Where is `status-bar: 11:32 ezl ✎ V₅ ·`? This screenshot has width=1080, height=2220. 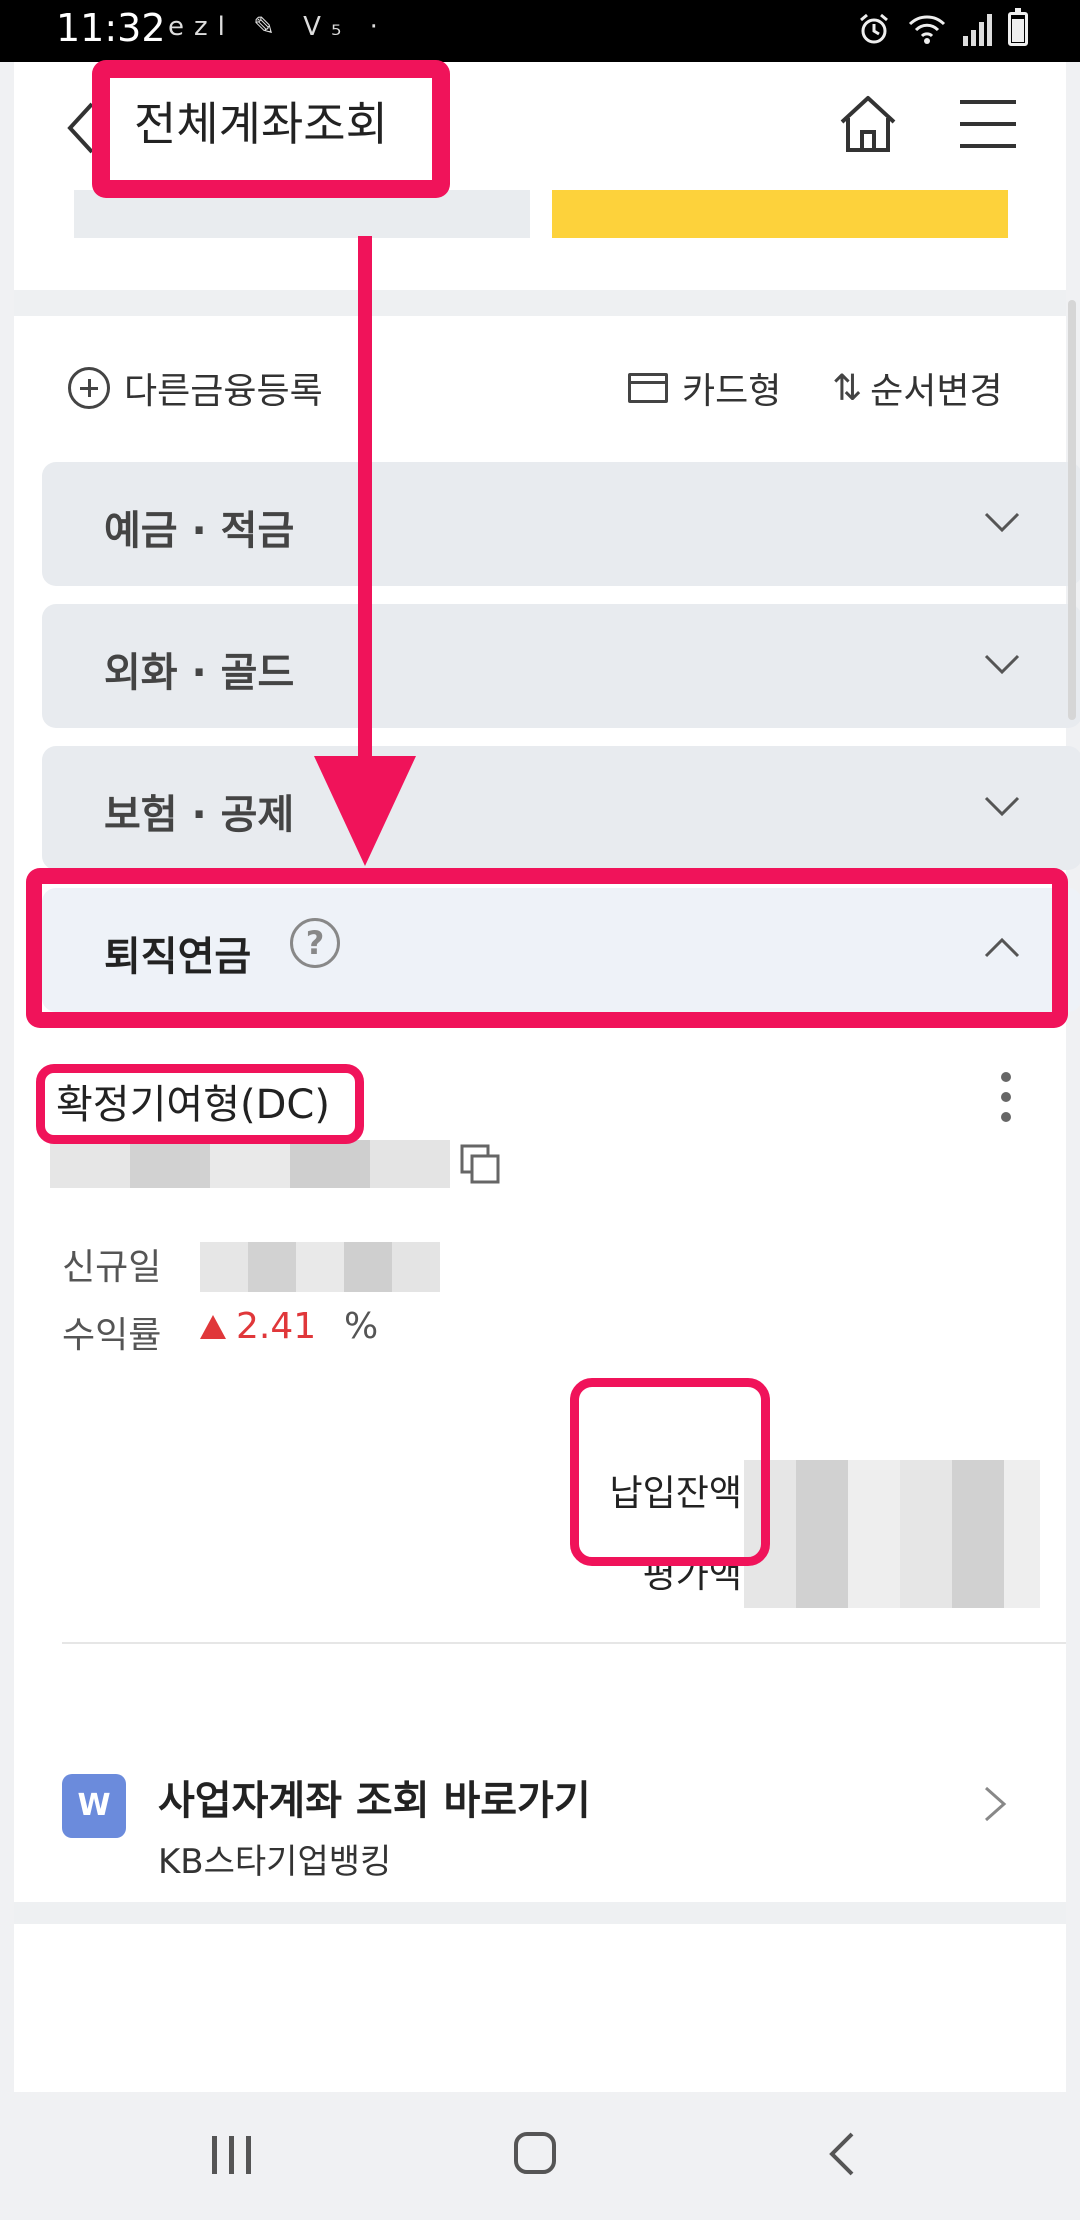
status-bar: 11:32 ezl ✎ V₅ · is located at coordinates (540, 31).